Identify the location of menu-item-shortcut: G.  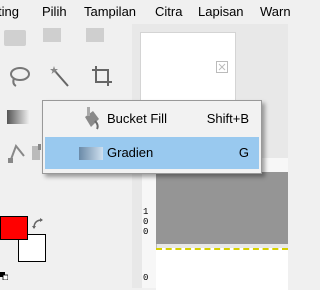
(243, 152).